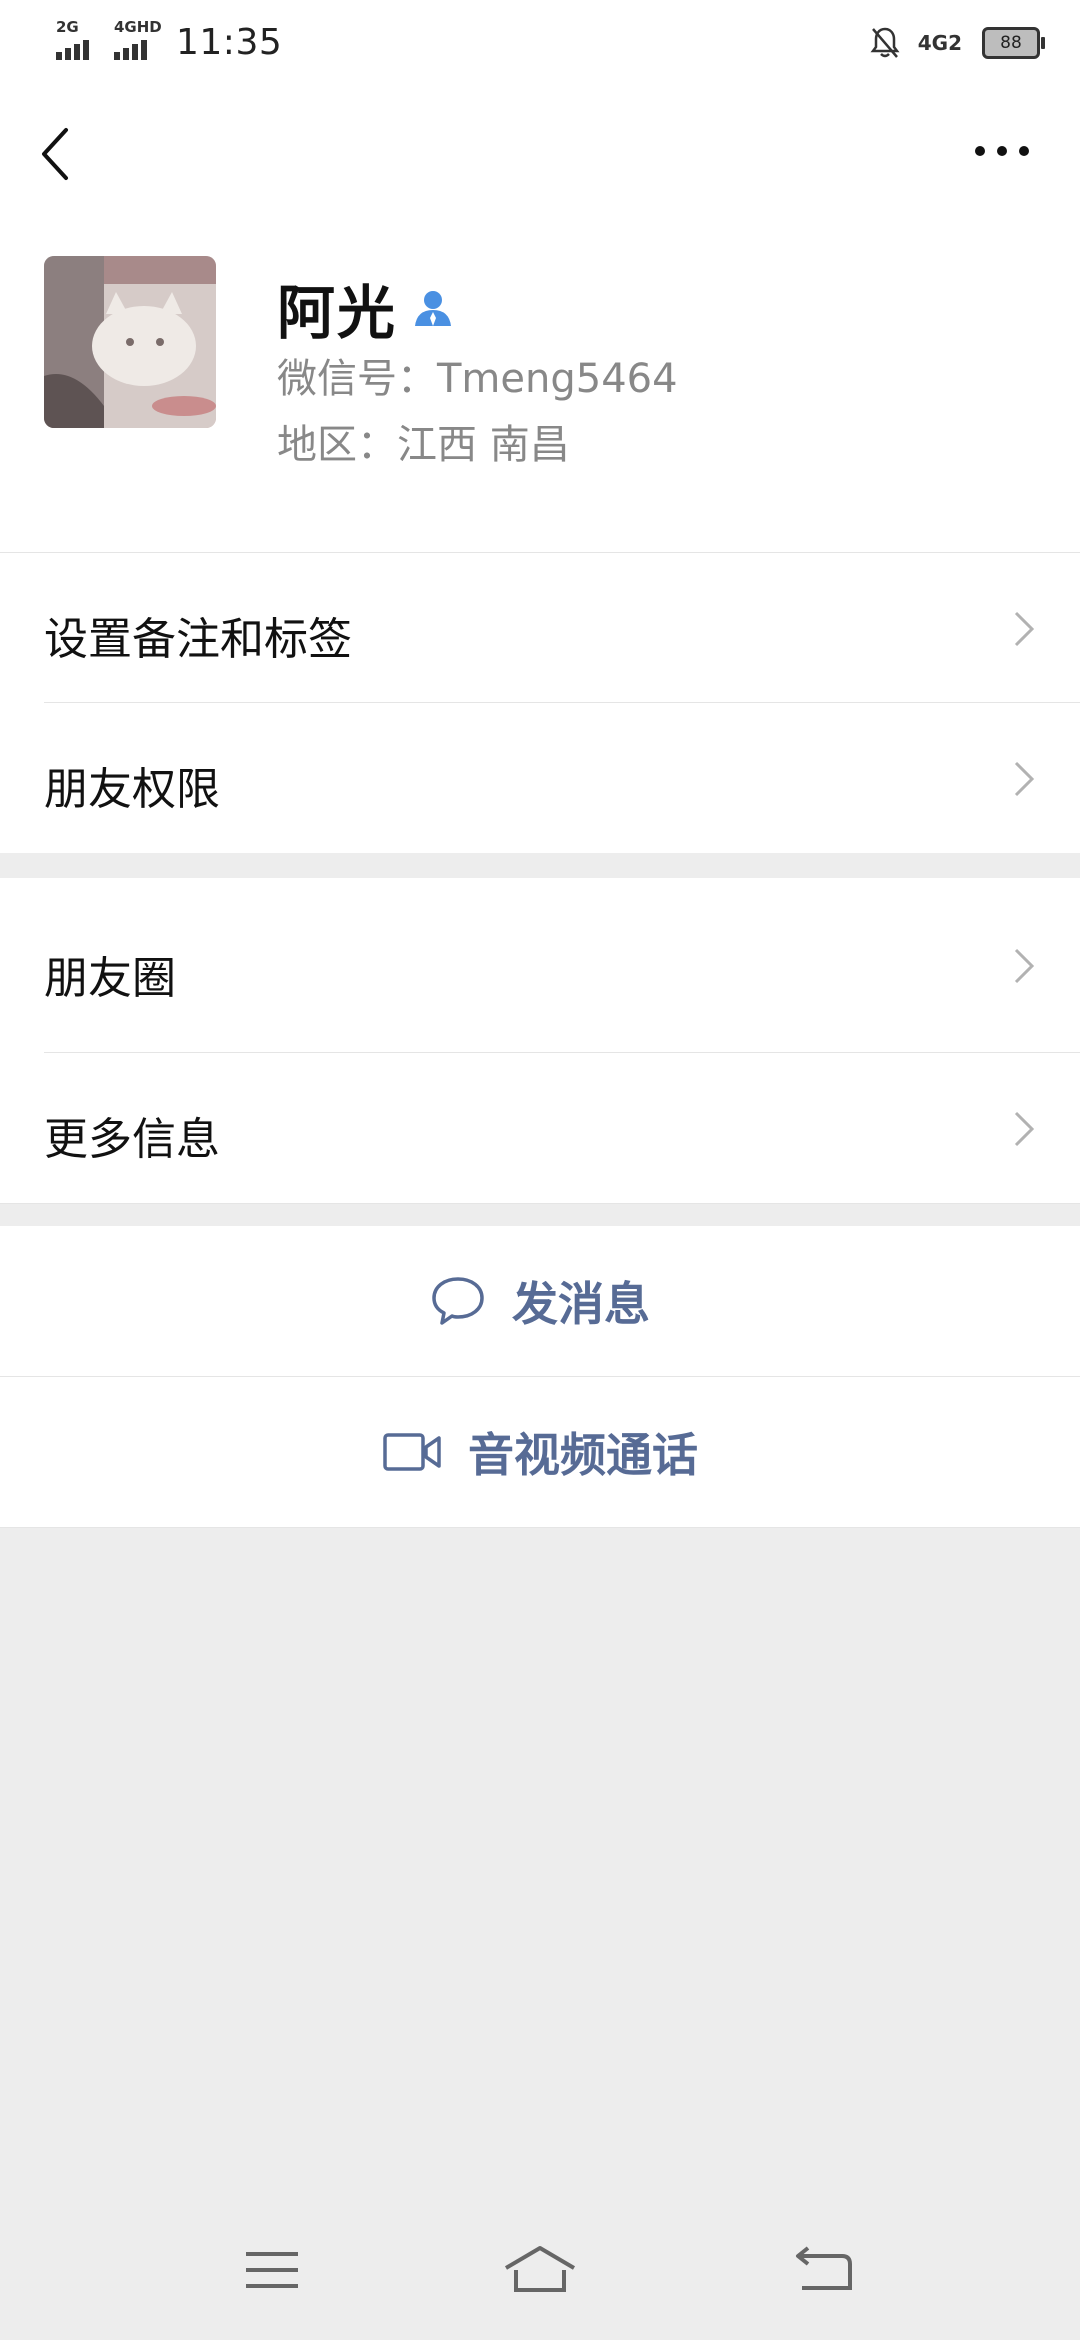  Describe the element at coordinates (272, 2270) in the screenshot. I see `menu-lines-icon` at that location.